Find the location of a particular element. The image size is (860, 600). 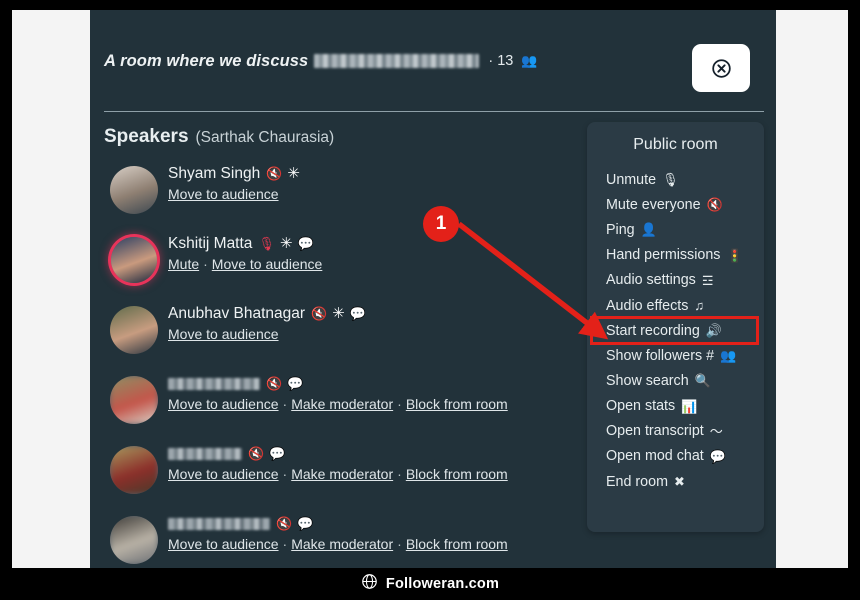

speaker-row: Shyam Singh 🔇 ✳ Move to audience is located at coordinates (344, 195).